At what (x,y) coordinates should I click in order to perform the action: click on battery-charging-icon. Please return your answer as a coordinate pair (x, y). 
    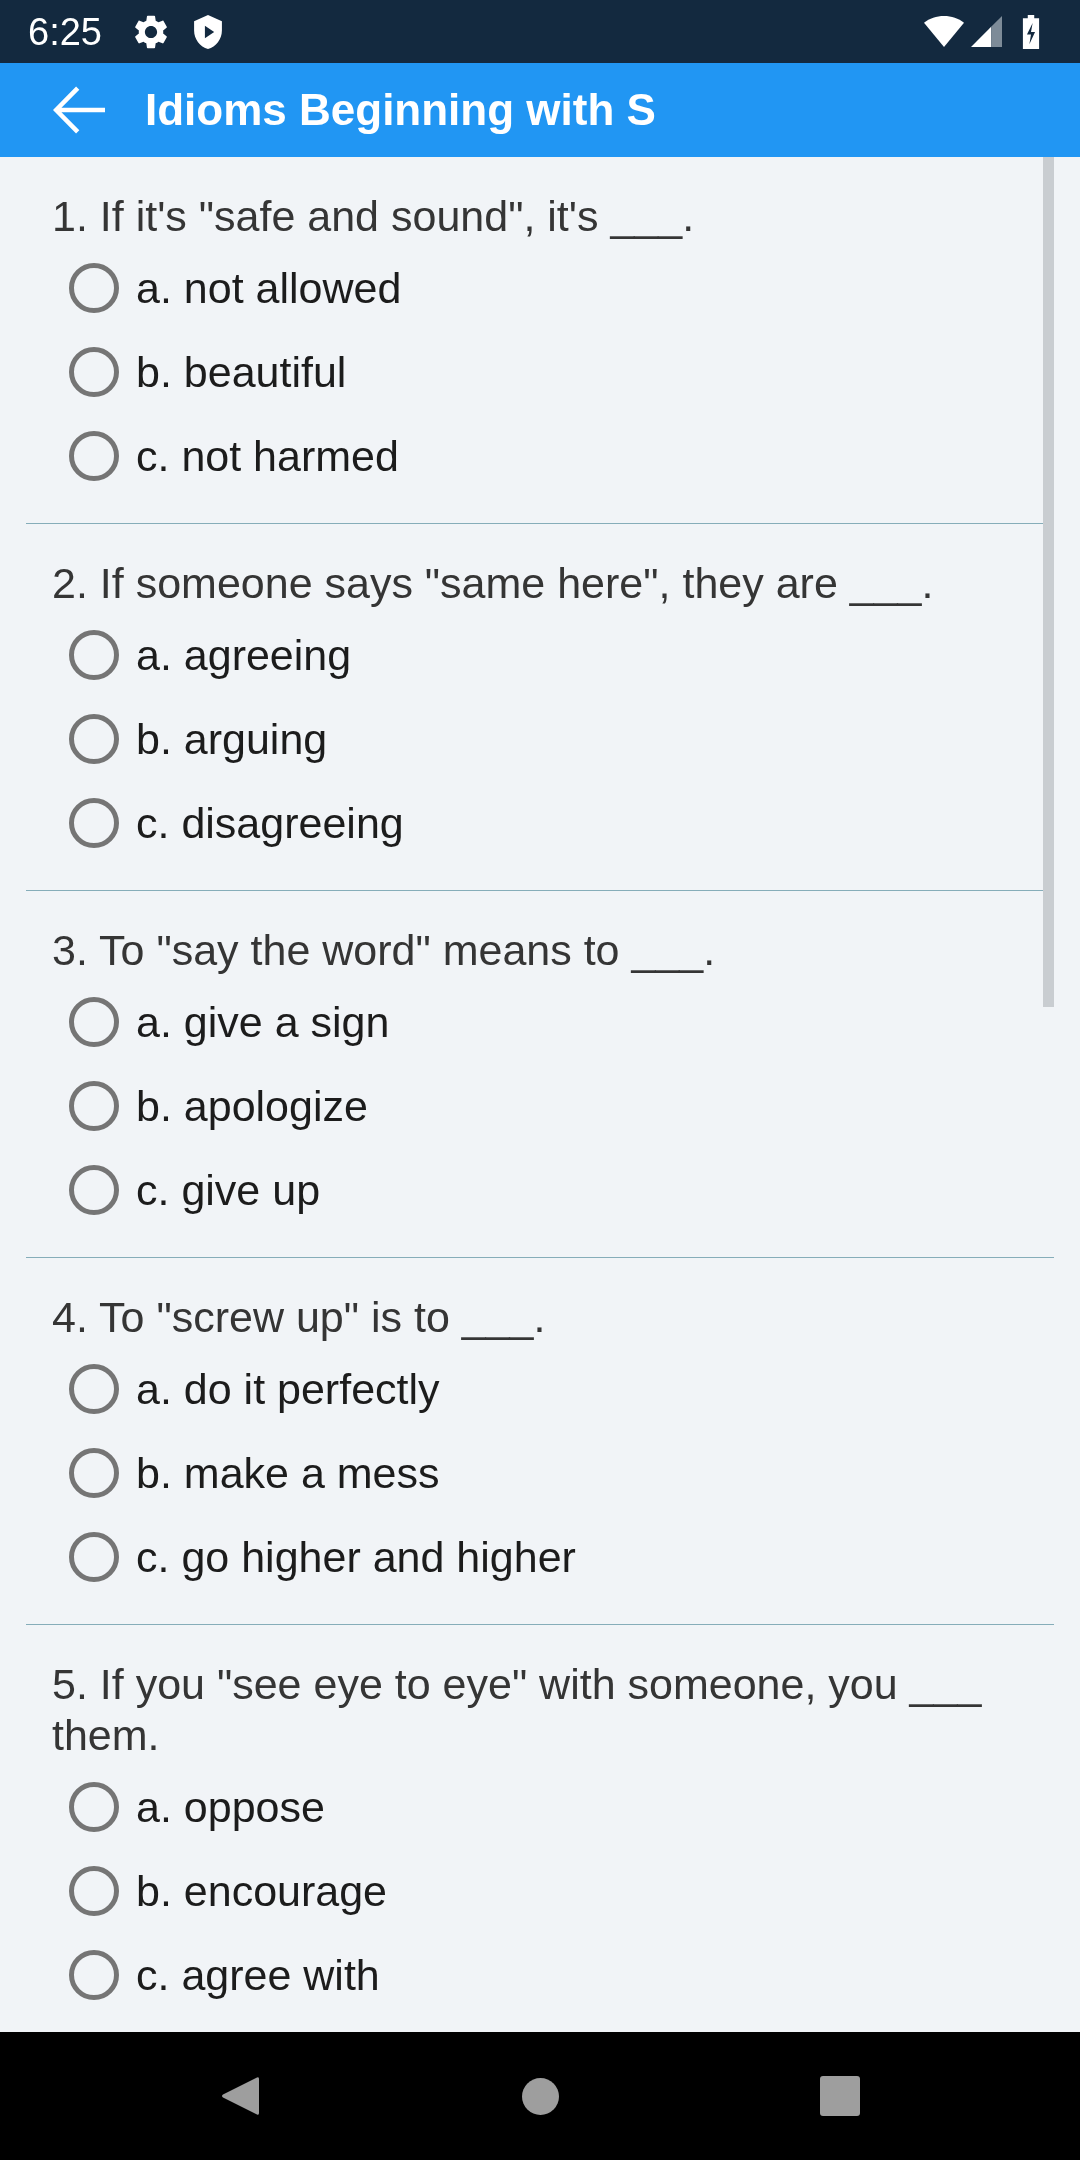
    Looking at the image, I should click on (1031, 31).